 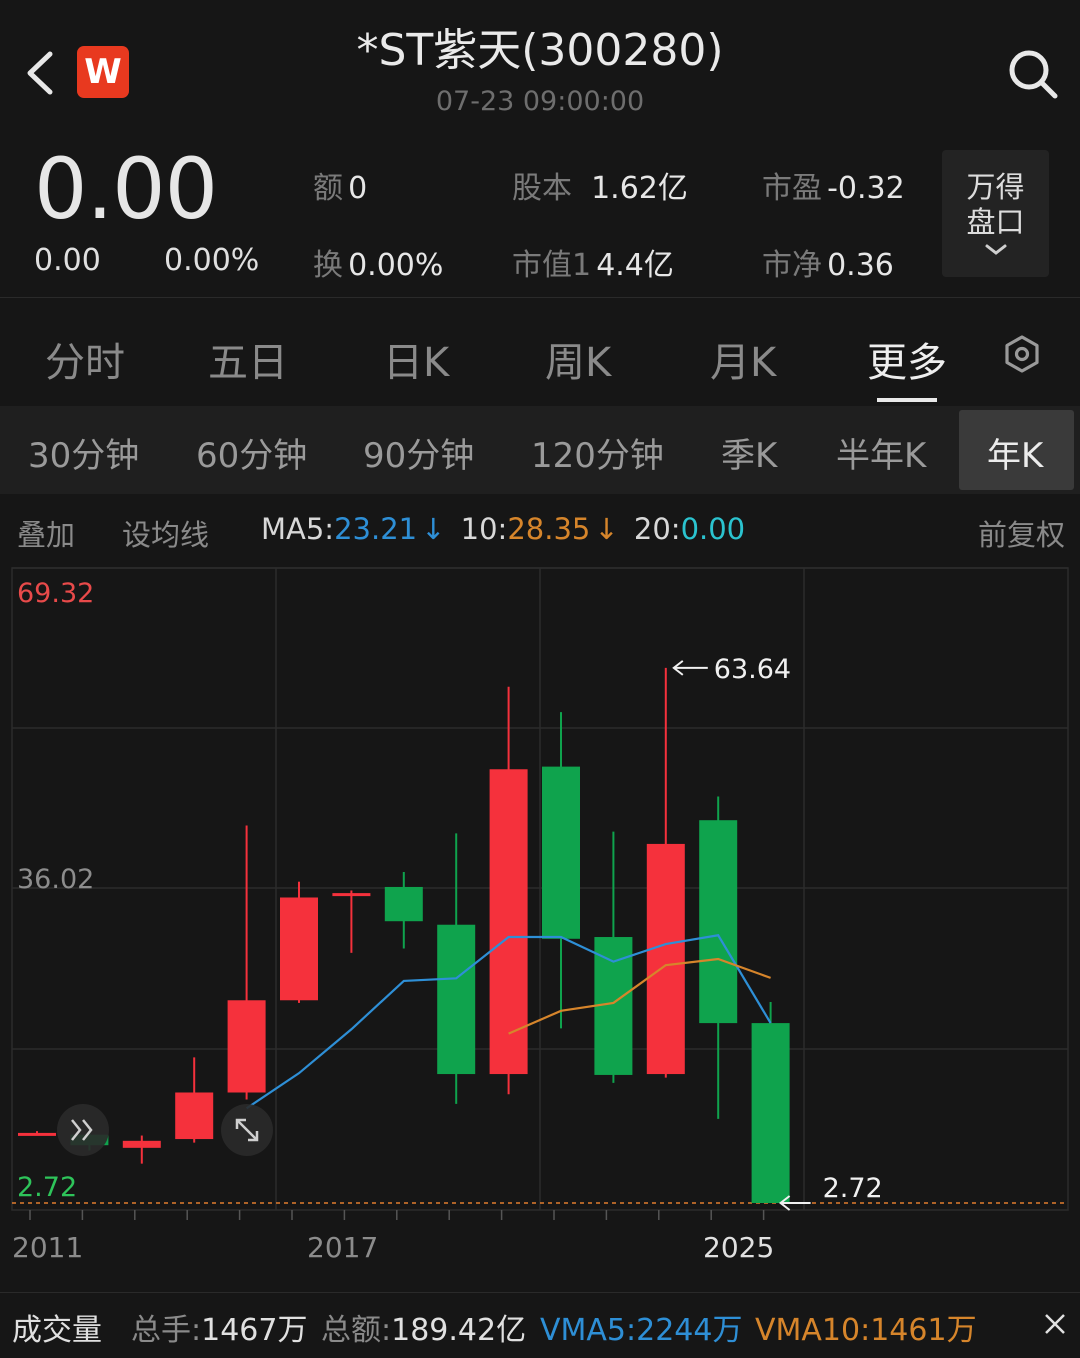 I want to click on vma5-label: VMA5:, so click(x=588, y=1330).